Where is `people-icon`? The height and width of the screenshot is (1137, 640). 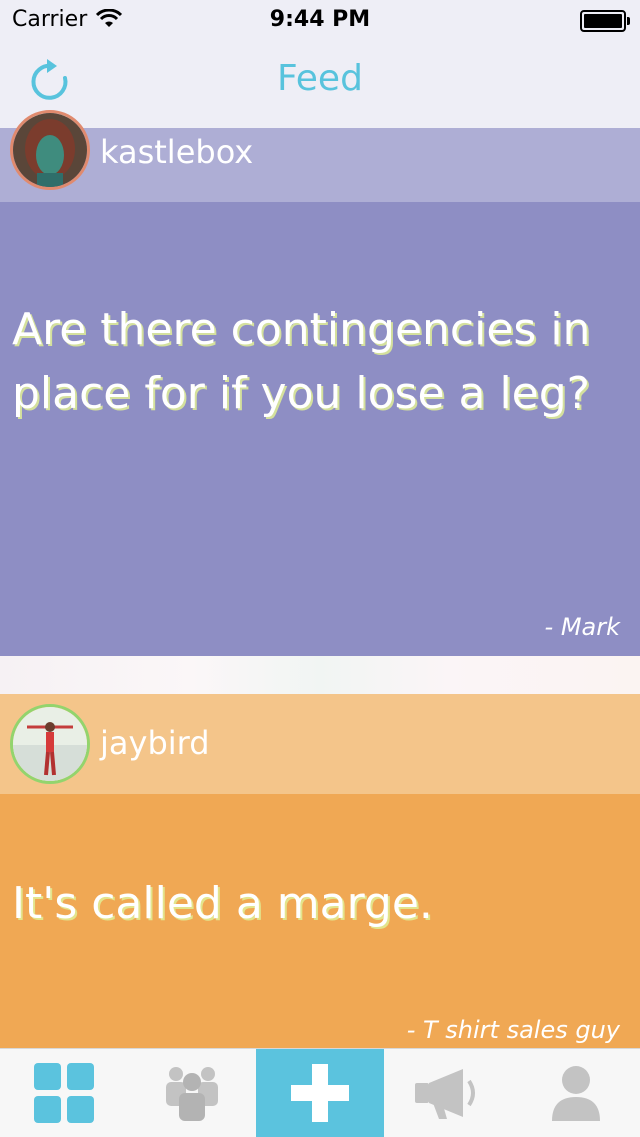
people-icon is located at coordinates (192, 1094).